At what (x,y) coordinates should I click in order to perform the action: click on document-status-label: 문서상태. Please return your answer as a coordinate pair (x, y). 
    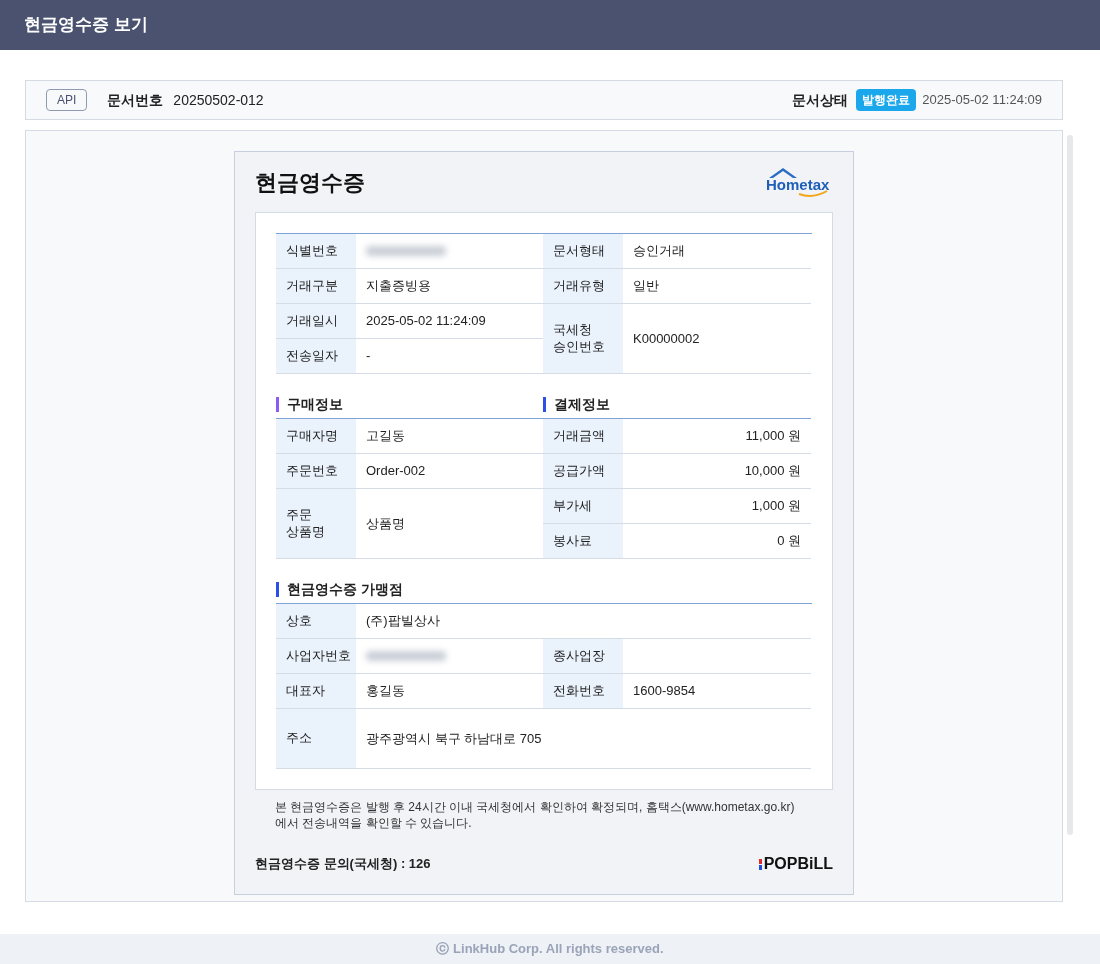
    Looking at the image, I should click on (820, 100).